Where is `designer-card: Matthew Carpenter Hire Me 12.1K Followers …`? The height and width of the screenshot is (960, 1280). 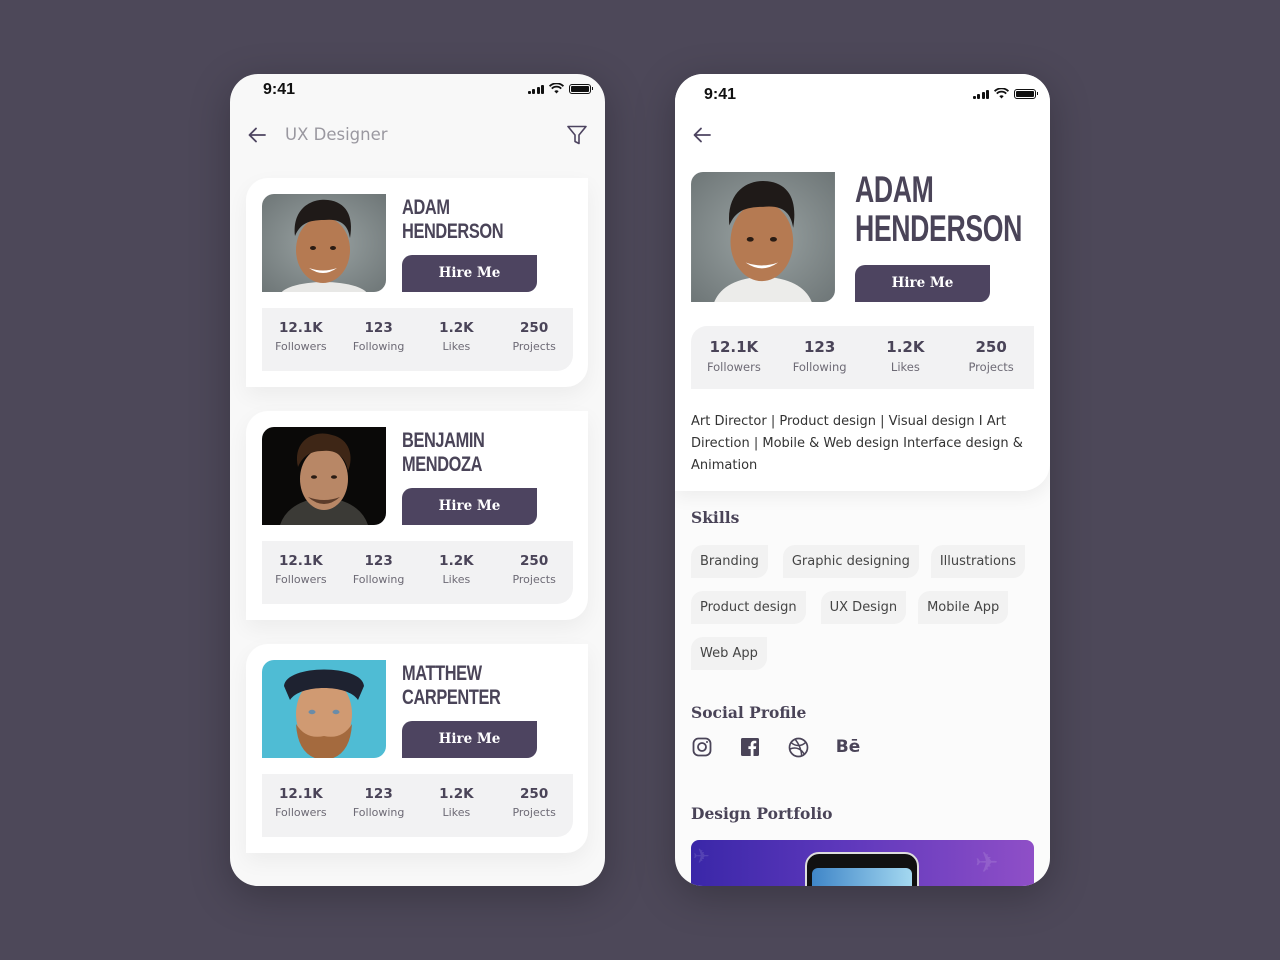
designer-card: Matthew Carpenter Hire Me 12.1K Followers … is located at coordinates (417, 748).